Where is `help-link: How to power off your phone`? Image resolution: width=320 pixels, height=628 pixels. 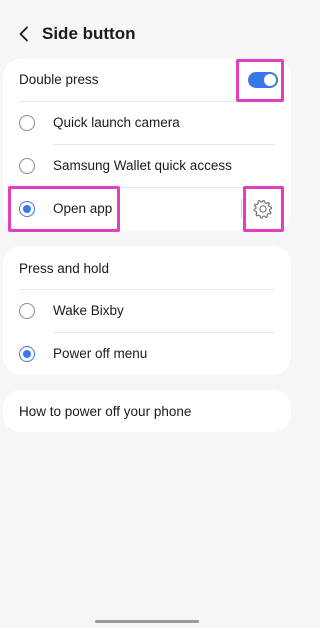 help-link: How to power off your phone is located at coordinates (105, 412).